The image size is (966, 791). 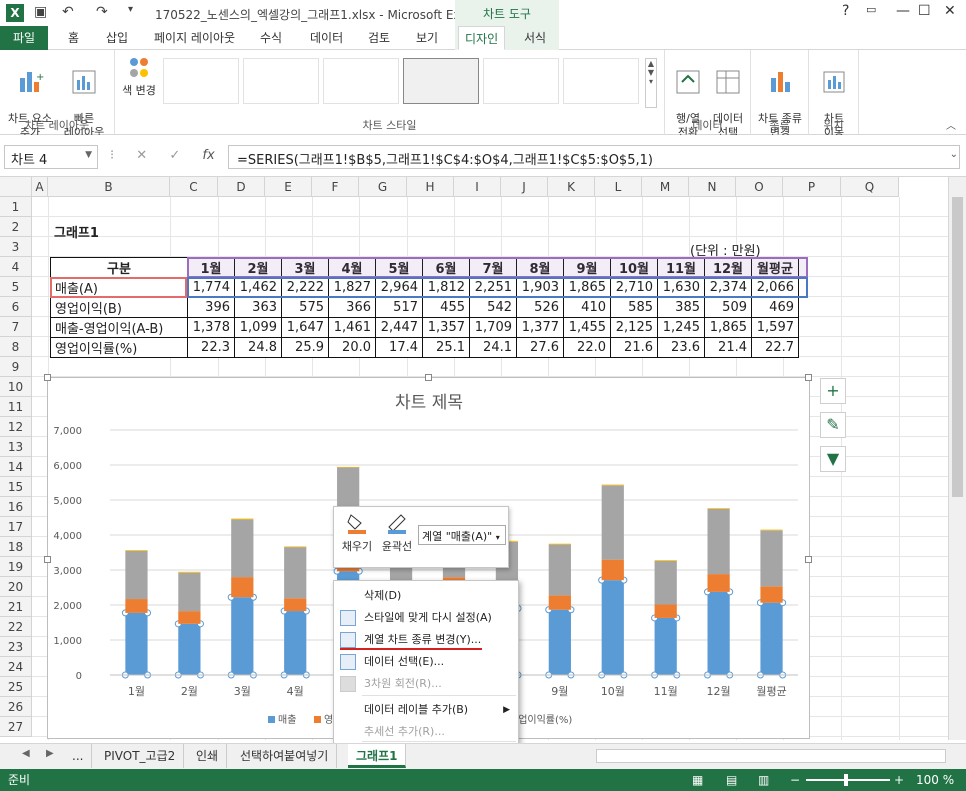 I want to click on resize-handle-l, so click(x=47, y=559).